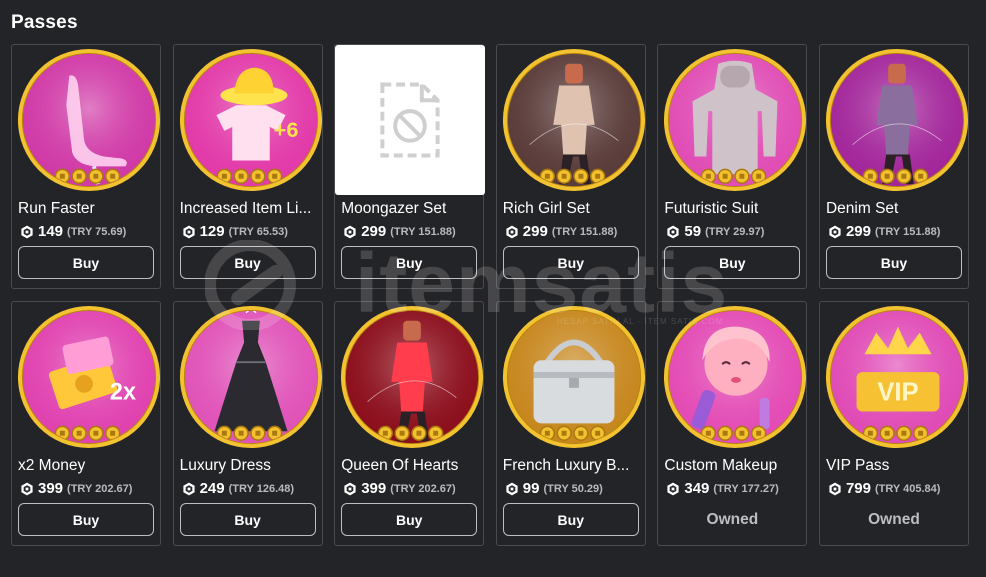 The image size is (986, 577). I want to click on price-row: 149 (TRY 75.69), so click(73, 231).